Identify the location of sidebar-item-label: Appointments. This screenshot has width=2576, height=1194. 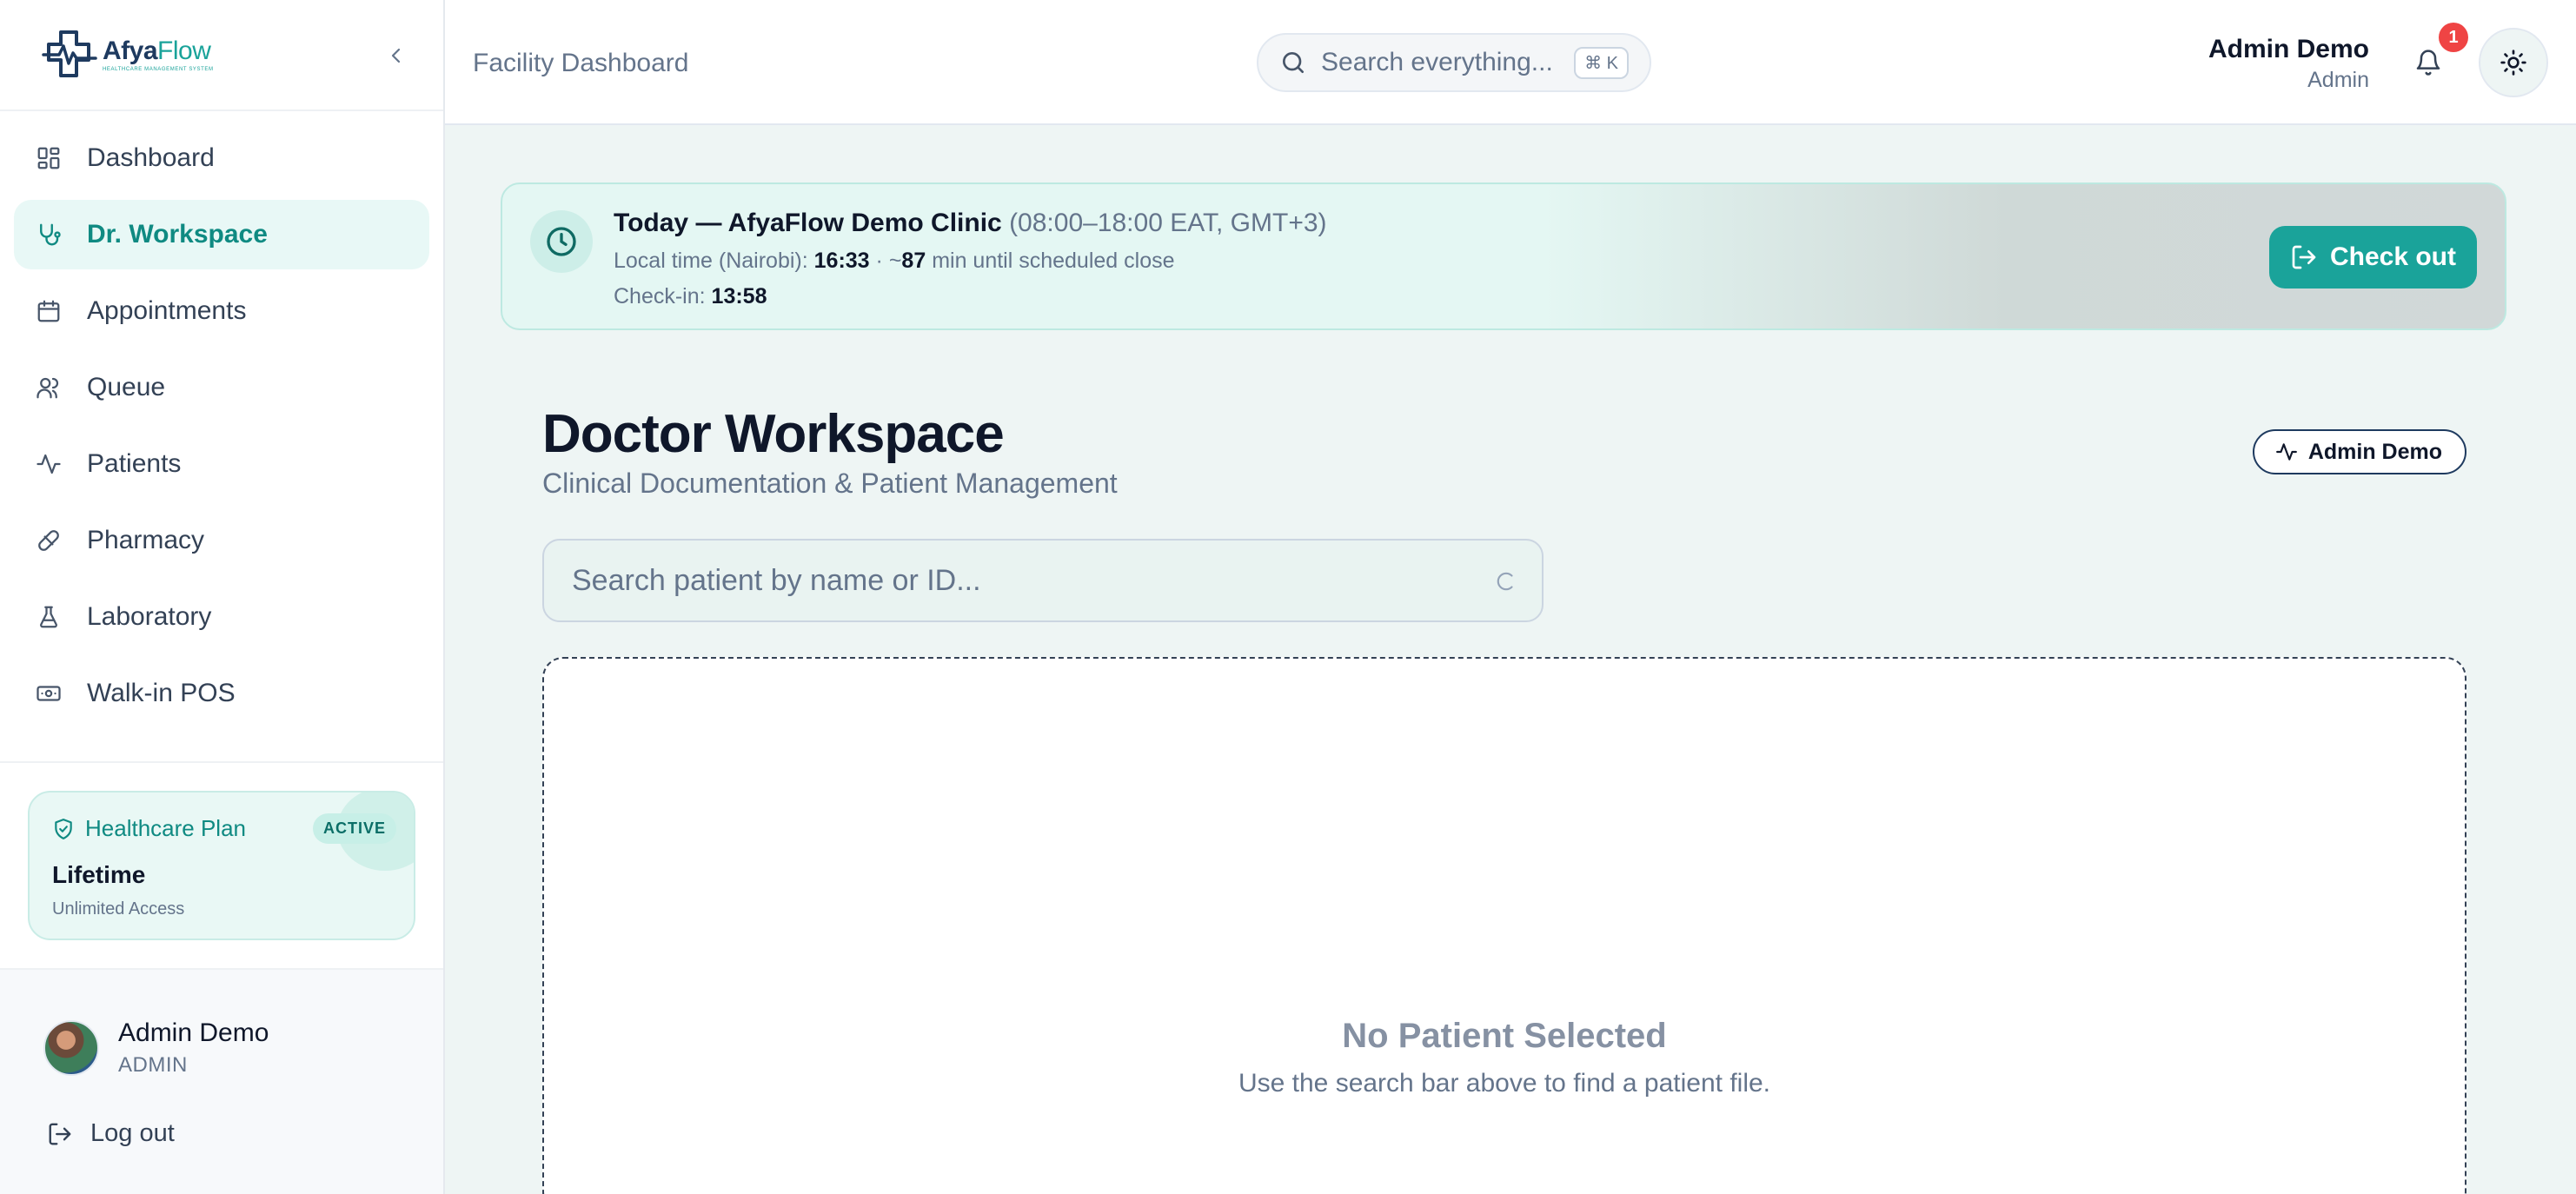
(167, 310).